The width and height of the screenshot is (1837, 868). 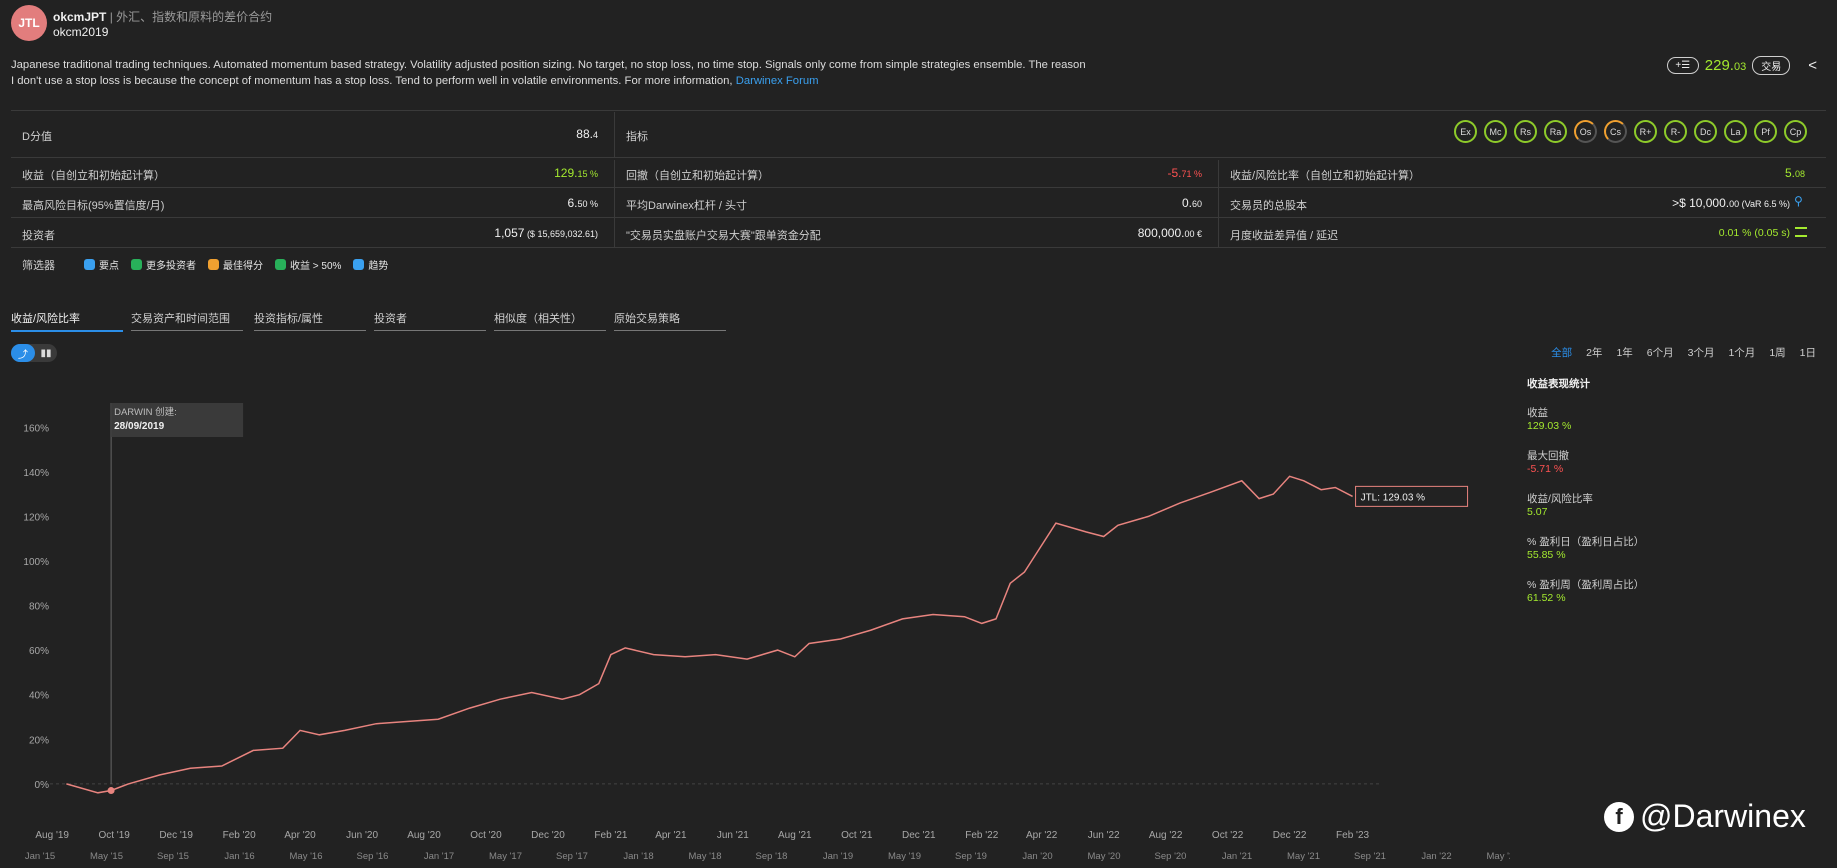 What do you see at coordinates (80, 32) in the screenshot?
I see `trader-username: okcm2019` at bounding box center [80, 32].